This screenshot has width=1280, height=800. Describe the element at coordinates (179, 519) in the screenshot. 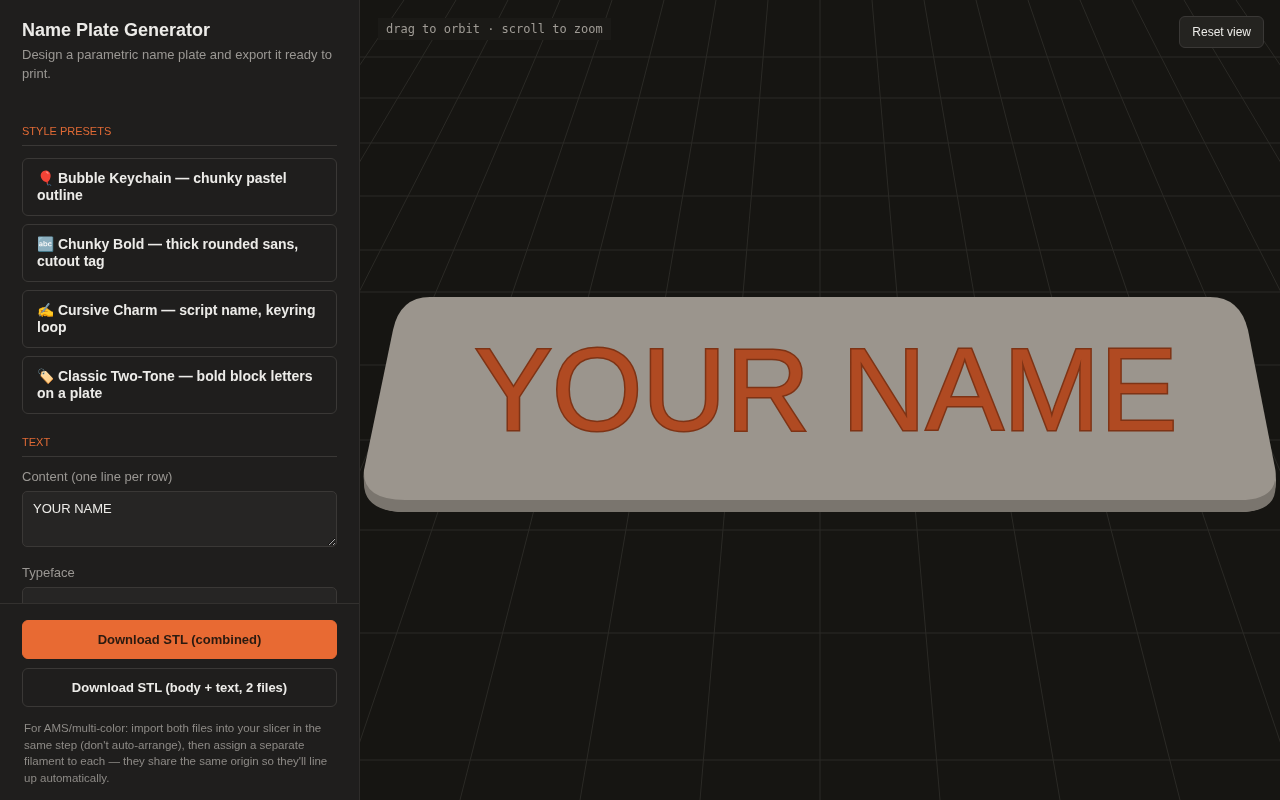

I see `content-field: YOUR NAME` at that location.